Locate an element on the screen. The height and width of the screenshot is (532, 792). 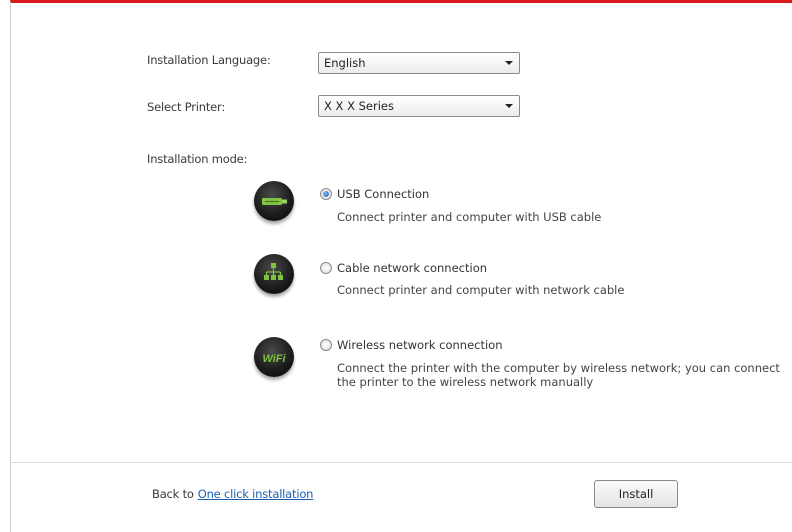
wireless-network-title: Wireless network connection is located at coordinates (420, 345).